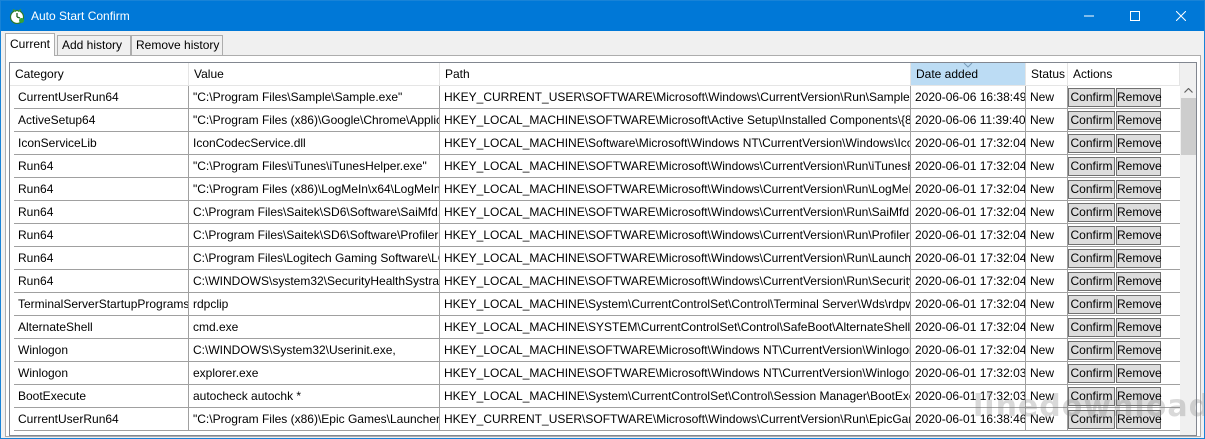  I want to click on tab-current: Current, so click(30, 44).